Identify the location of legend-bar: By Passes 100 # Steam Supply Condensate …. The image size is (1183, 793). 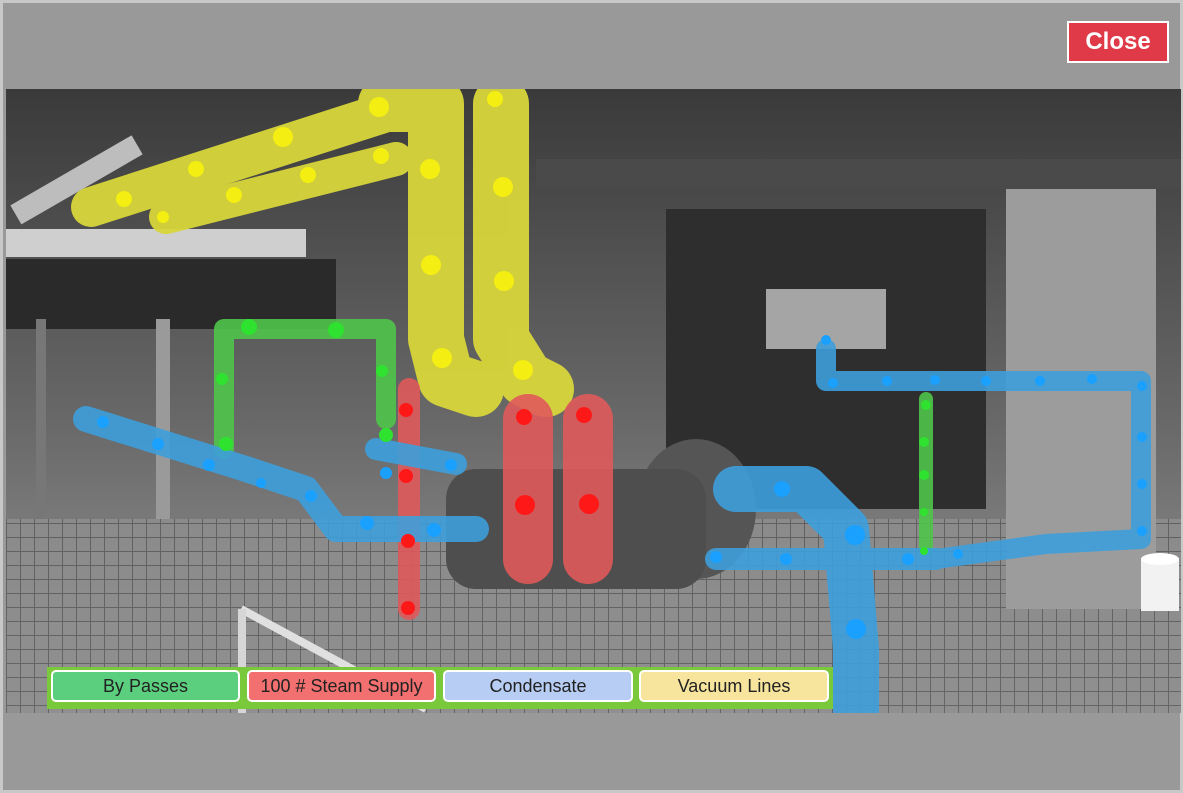
(440, 688).